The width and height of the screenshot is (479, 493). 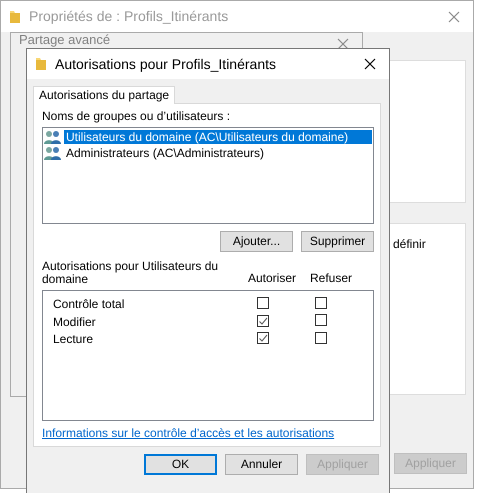 I want to click on list-item: Administrateurs (AC\Administrateurs), so click(x=208, y=152).